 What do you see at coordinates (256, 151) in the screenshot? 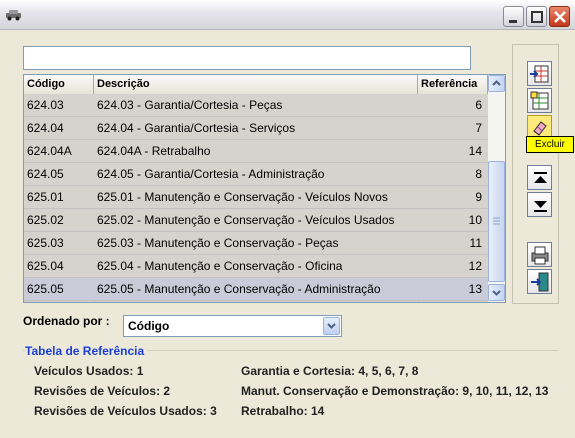
I see `table-row: 624.04A 624.04A - Retrabalho 14` at bounding box center [256, 151].